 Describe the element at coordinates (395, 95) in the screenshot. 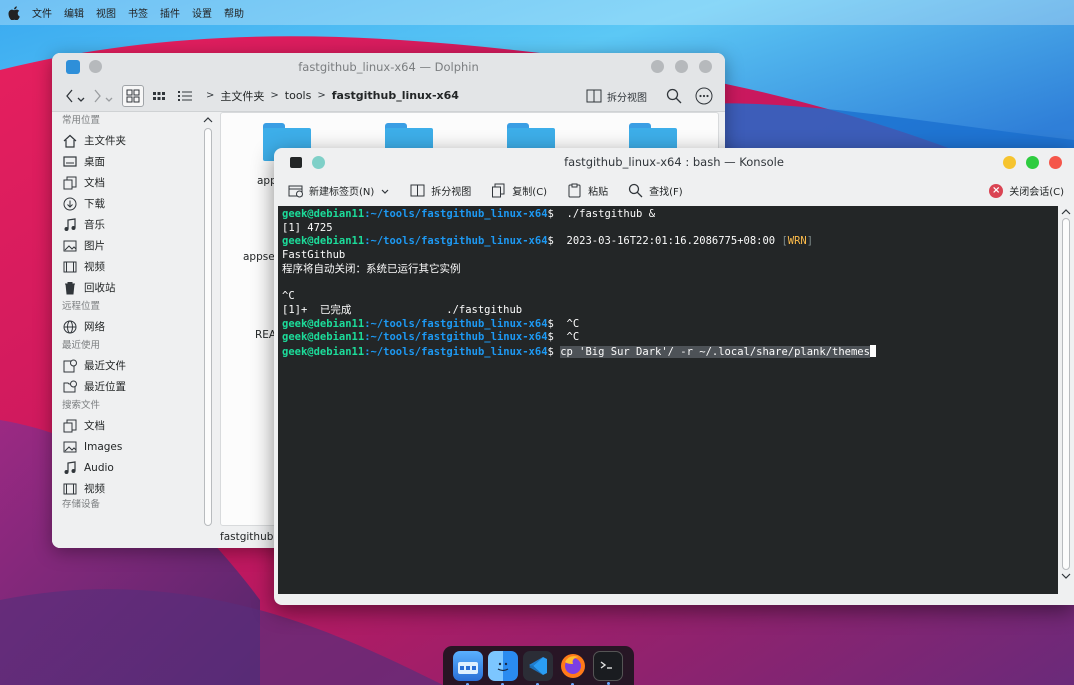

I see `breadcrumb-current: fastgithub_linux-x64` at that location.